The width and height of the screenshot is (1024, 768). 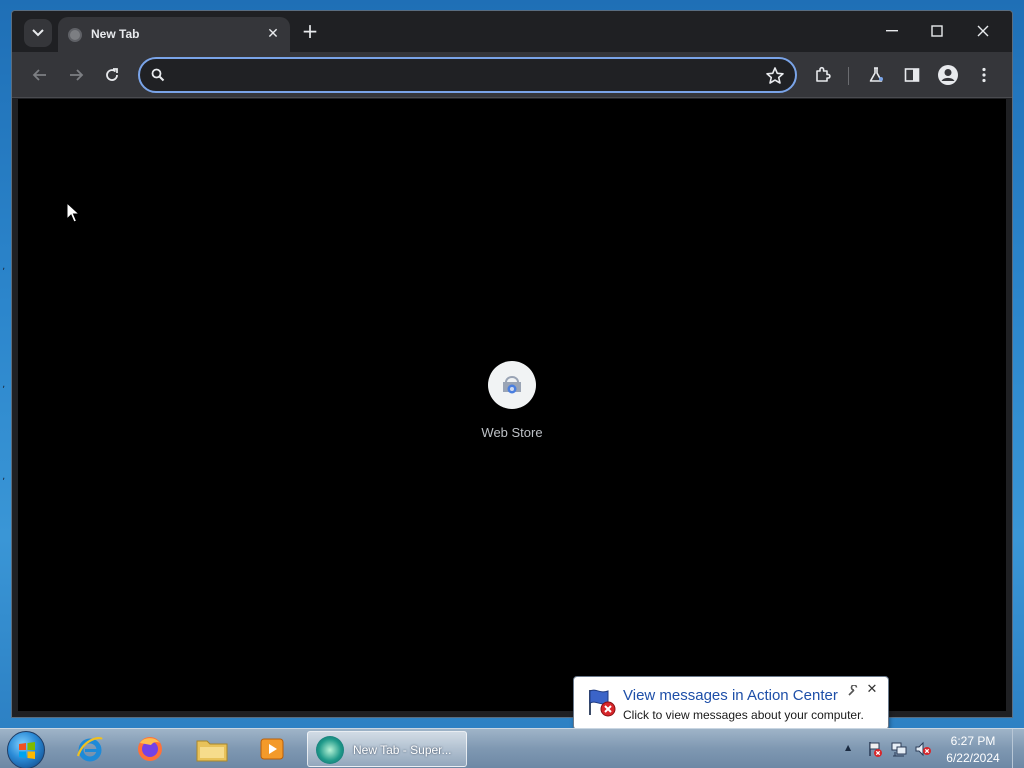 I want to click on system-clock: 6:27 PM 6/22/2024, so click(x=973, y=750).